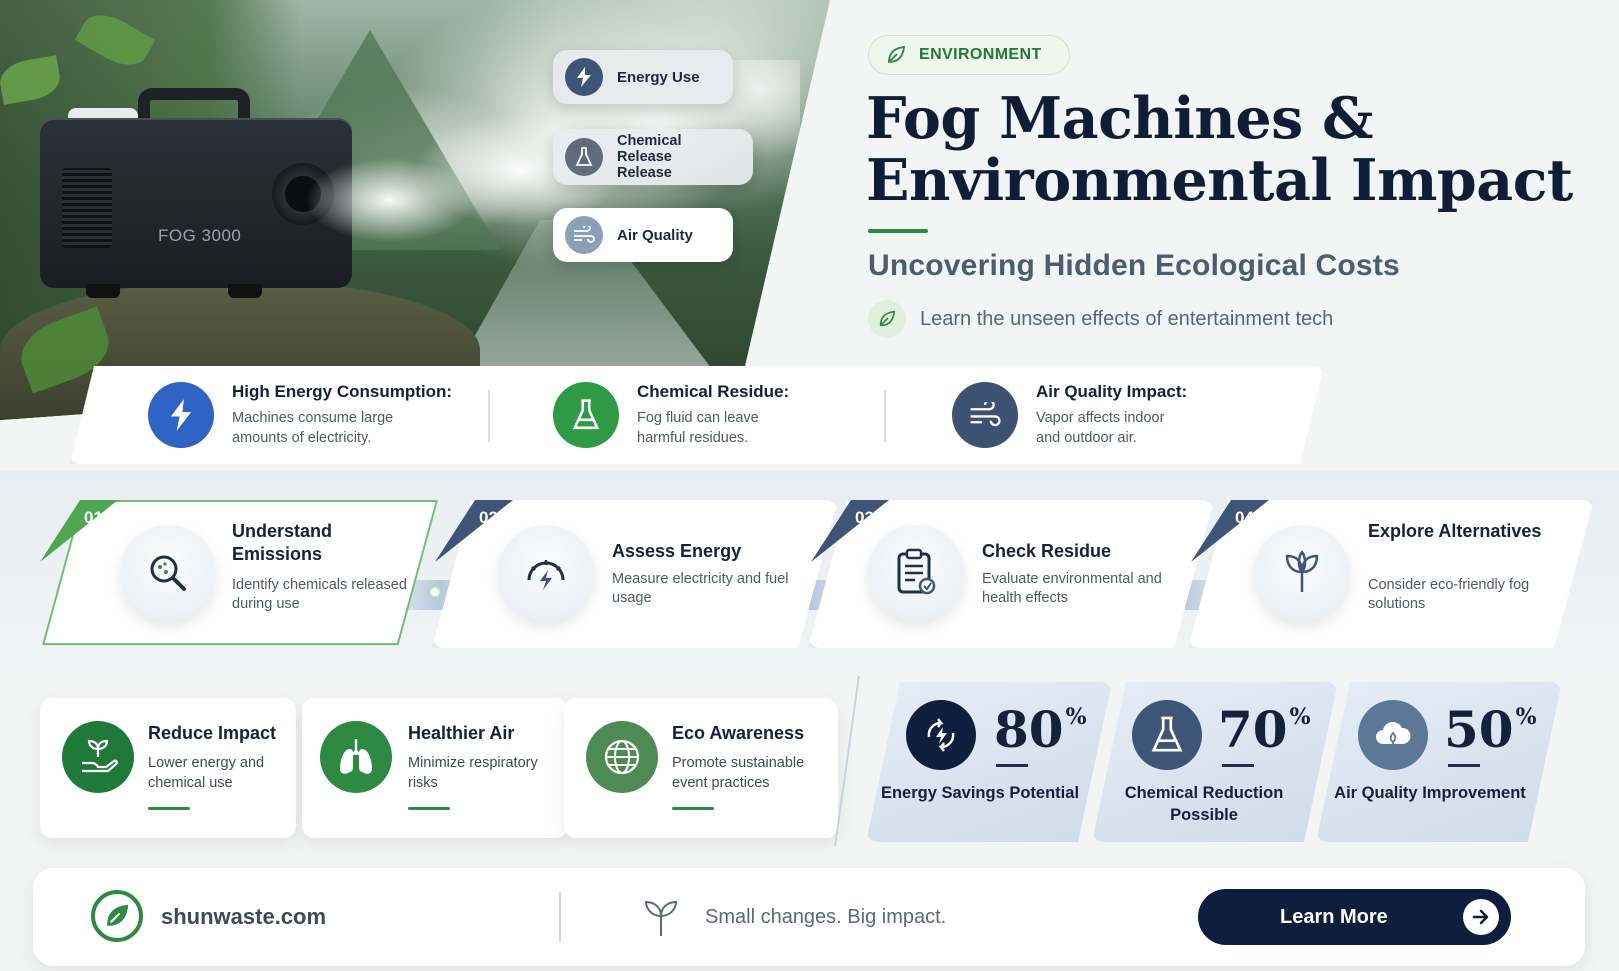 The width and height of the screenshot is (1619, 971). What do you see at coordinates (1112, 391) in the screenshot?
I see `impact-title: Air Quality Impact:` at bounding box center [1112, 391].